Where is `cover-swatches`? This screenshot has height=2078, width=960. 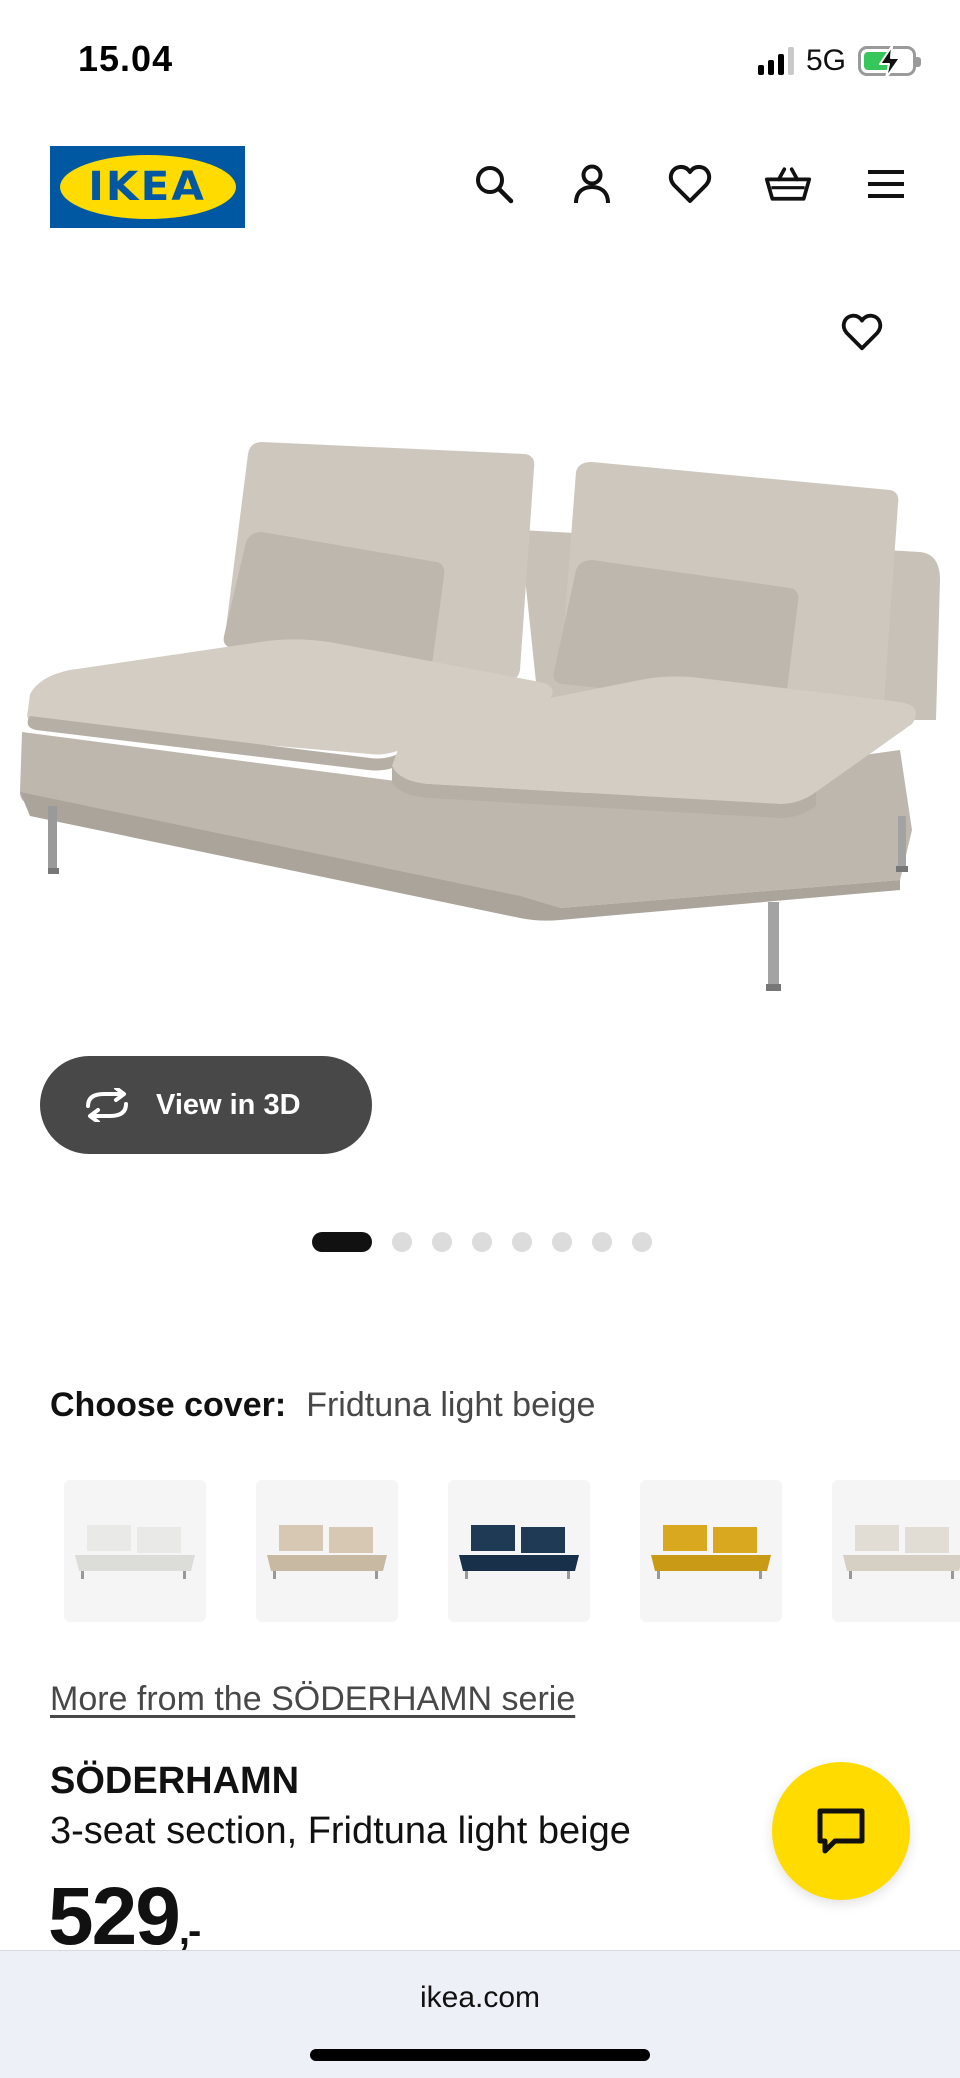
cover-swatches is located at coordinates (512, 1551).